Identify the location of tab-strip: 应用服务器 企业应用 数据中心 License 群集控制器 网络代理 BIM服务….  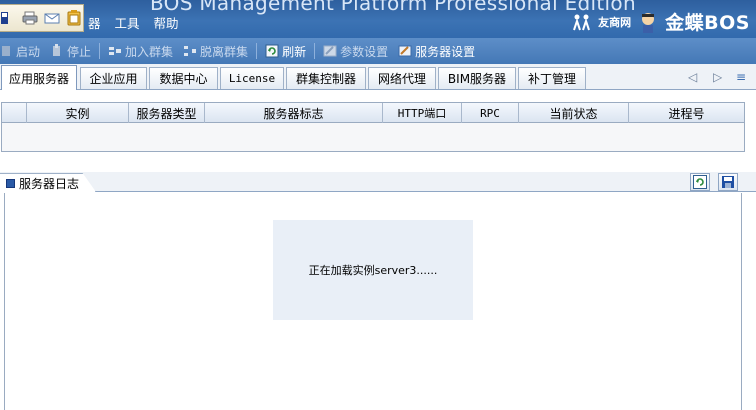
(378, 77).